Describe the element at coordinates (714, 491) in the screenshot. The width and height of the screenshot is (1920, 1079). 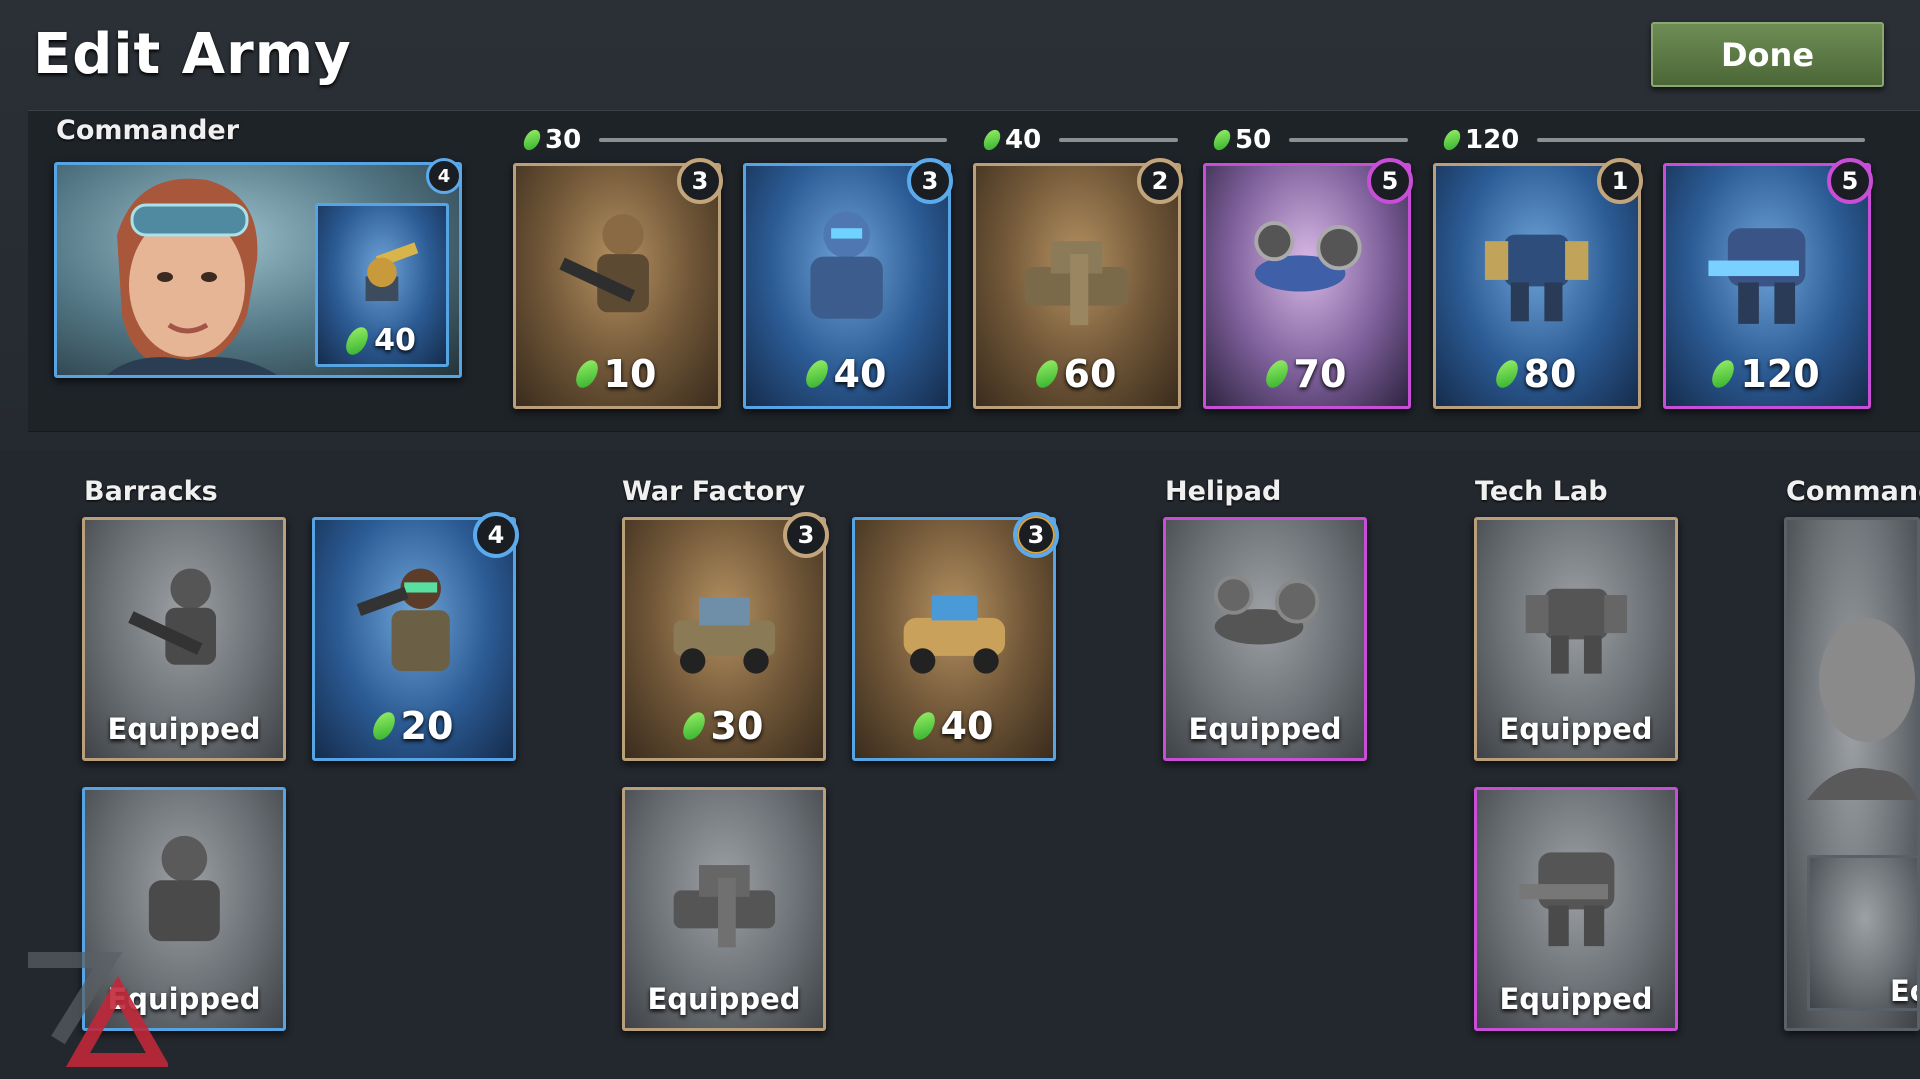
I see `war-factory-label: War Factory` at that location.